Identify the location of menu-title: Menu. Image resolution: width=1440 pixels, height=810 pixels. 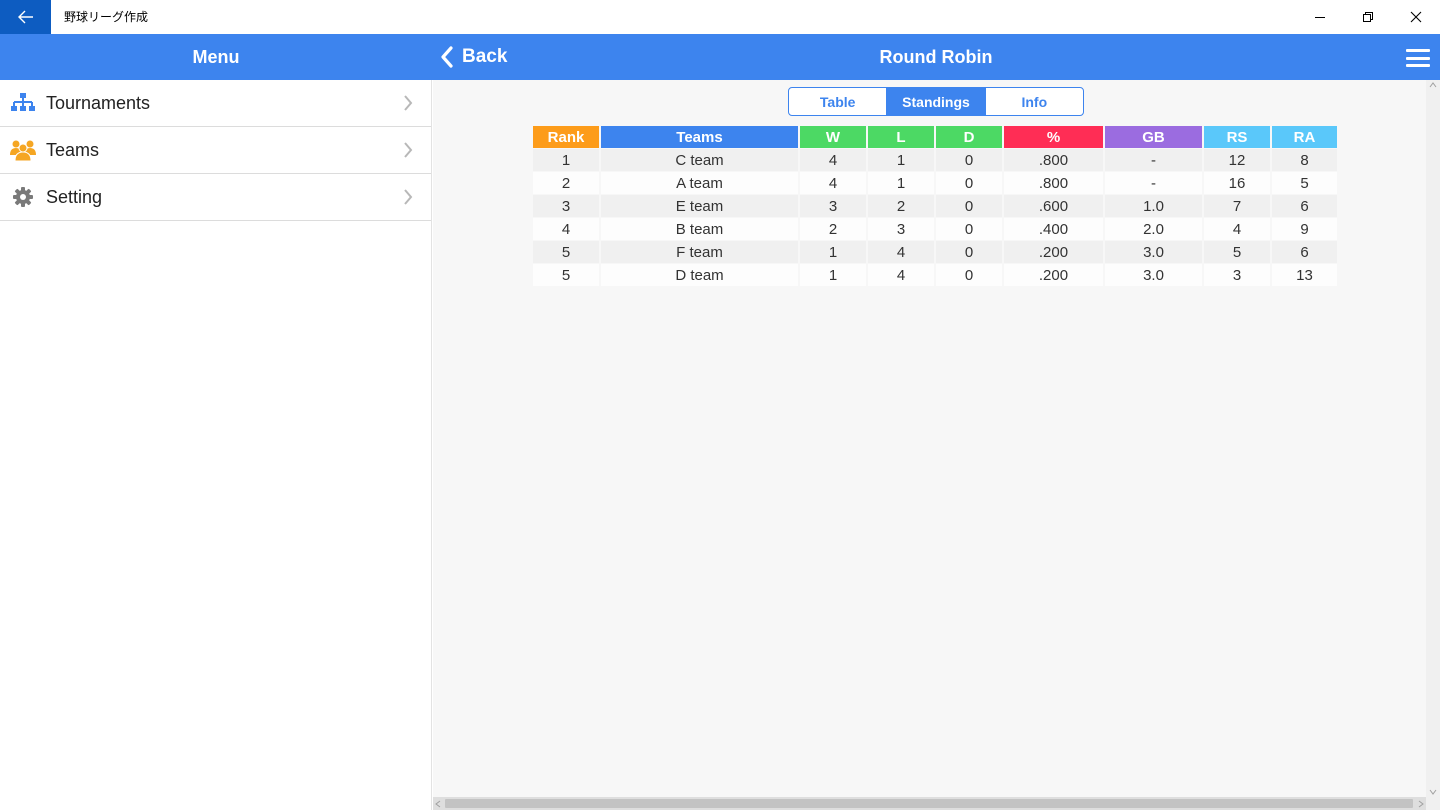
(216, 57).